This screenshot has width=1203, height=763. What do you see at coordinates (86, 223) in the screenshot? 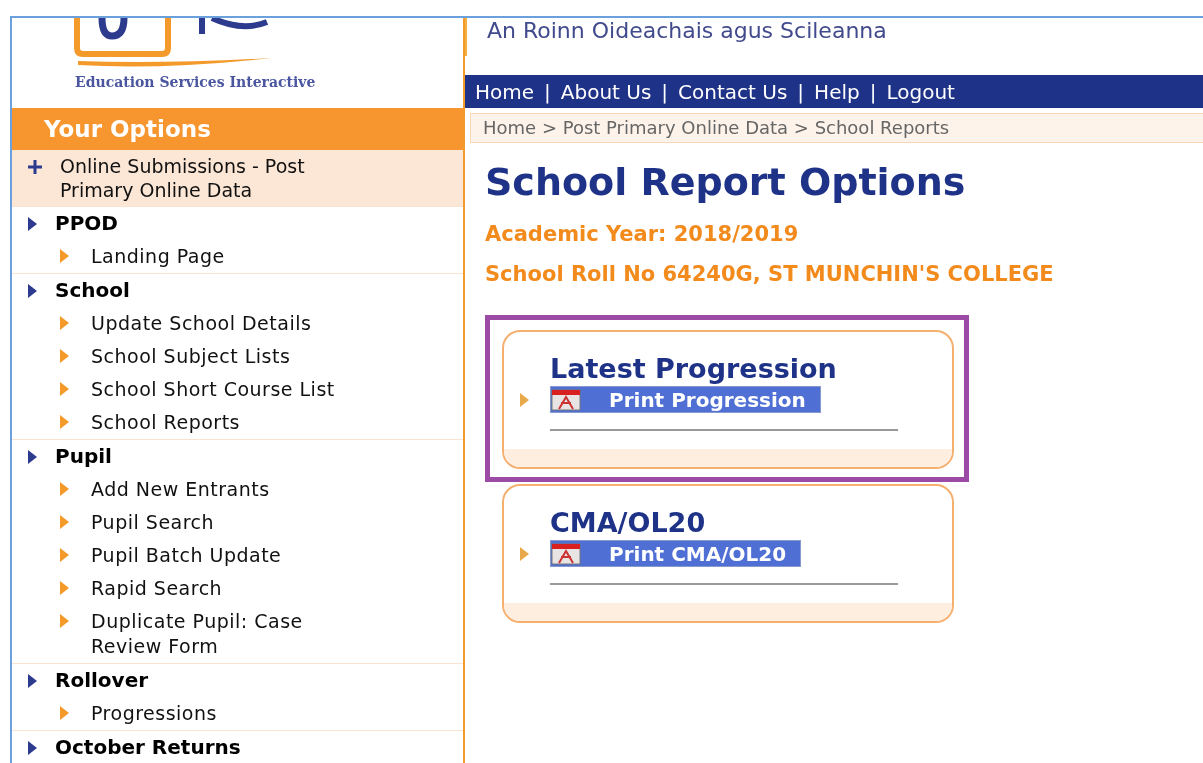
I see `sidebar-group: PPOD` at bounding box center [86, 223].